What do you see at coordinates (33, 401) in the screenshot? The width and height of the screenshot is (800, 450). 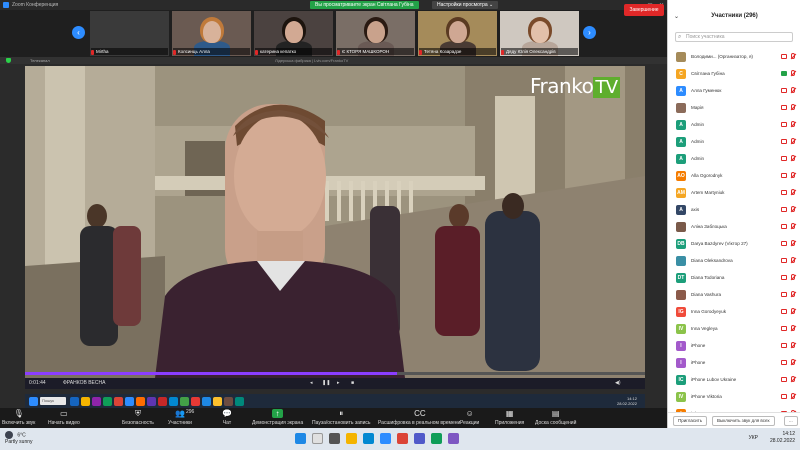 I see `start-icon` at bounding box center [33, 401].